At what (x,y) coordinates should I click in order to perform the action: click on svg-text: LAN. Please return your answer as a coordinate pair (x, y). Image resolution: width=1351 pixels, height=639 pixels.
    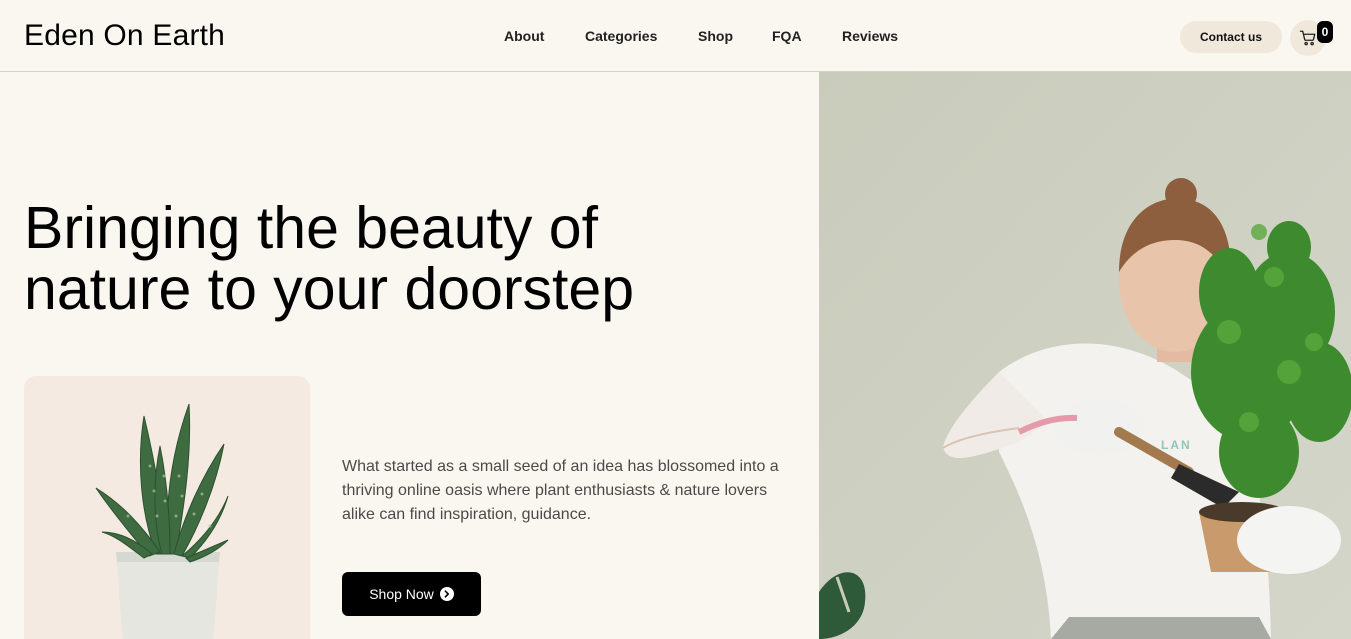
    Looking at the image, I should click on (1176, 445).